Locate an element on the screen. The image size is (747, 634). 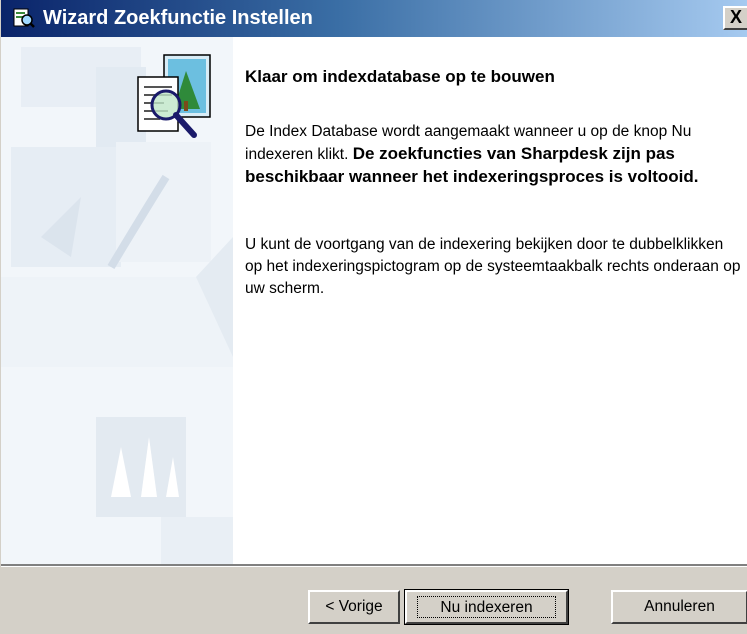
index-now-label: Nu indexeren is located at coordinates (486, 607).